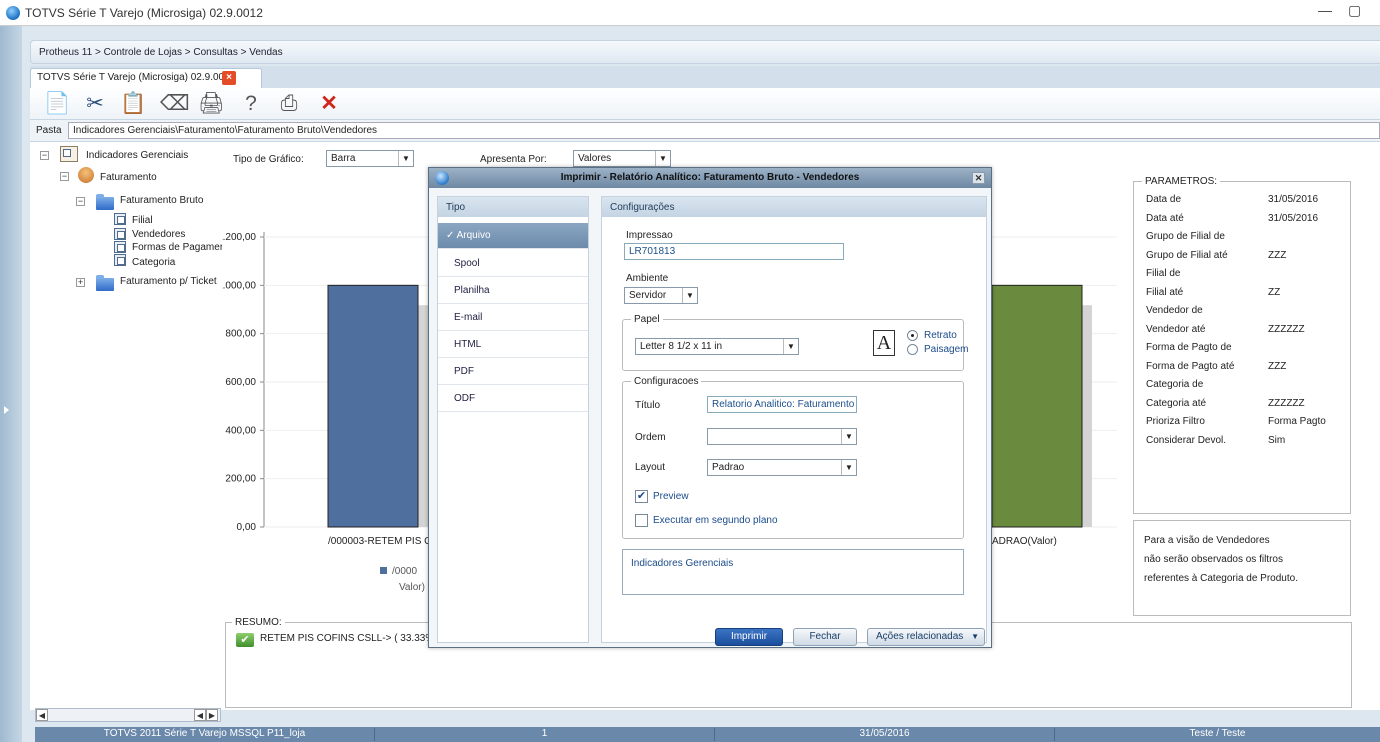  What do you see at coordinates (1187, 255) in the screenshot?
I see `param-key: Grupo de Filial até` at bounding box center [1187, 255].